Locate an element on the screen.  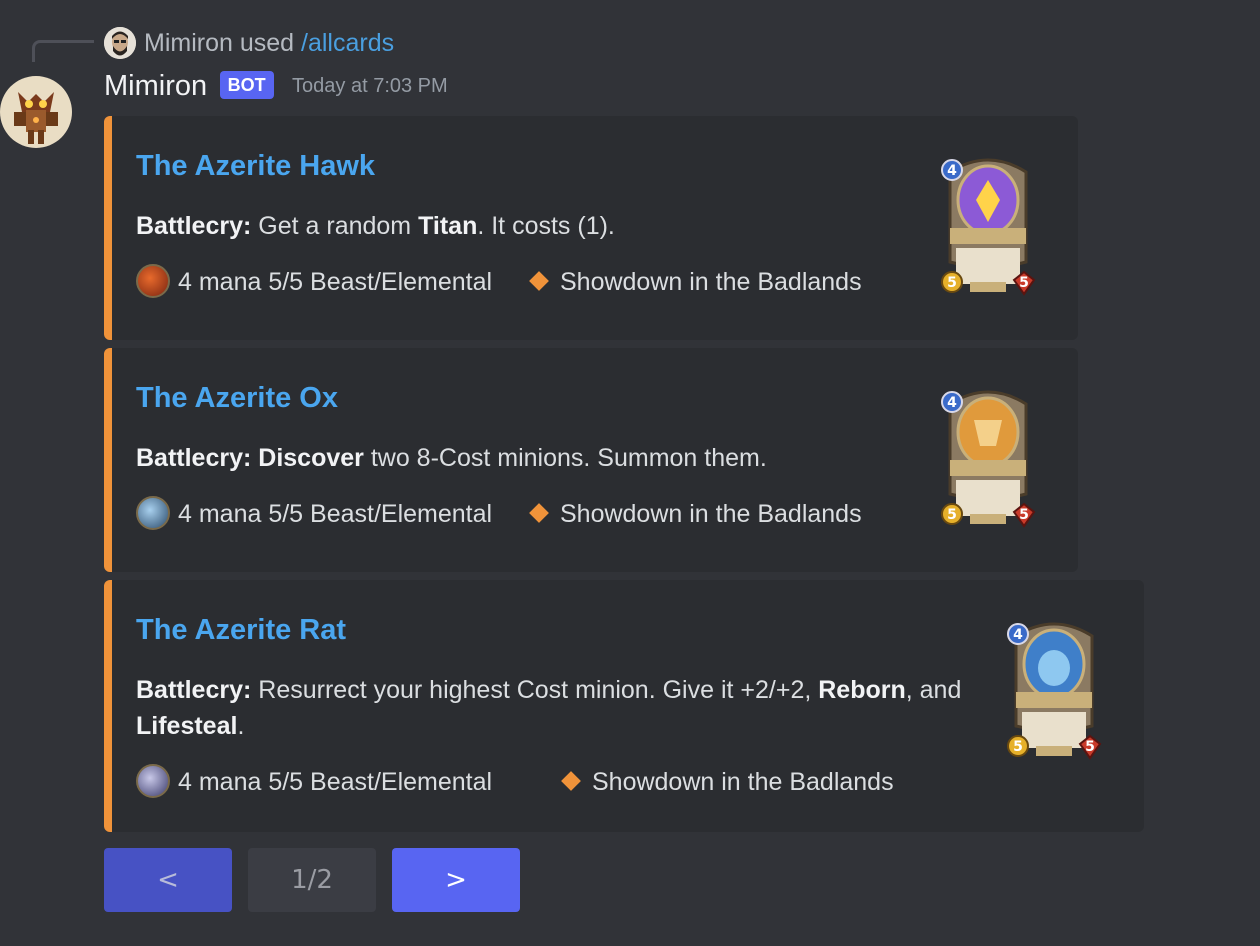
embed-title: The Azerite Ox is located at coordinates (237, 398).